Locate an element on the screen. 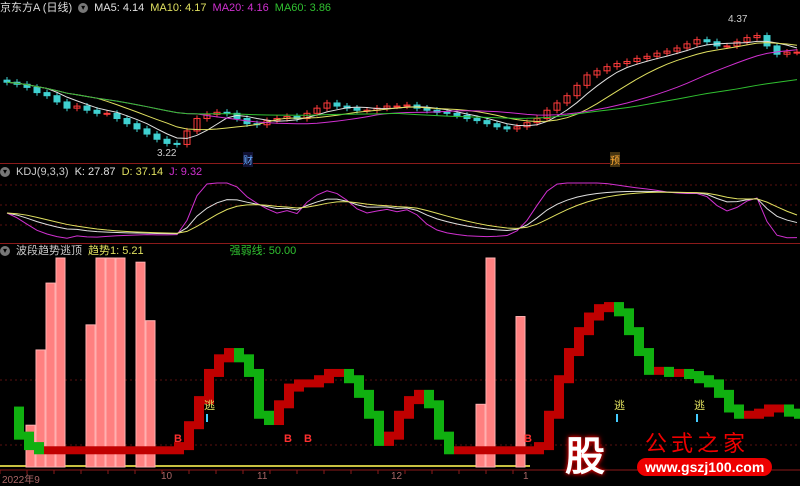  forecast-marker: 预 is located at coordinates (615, 159).